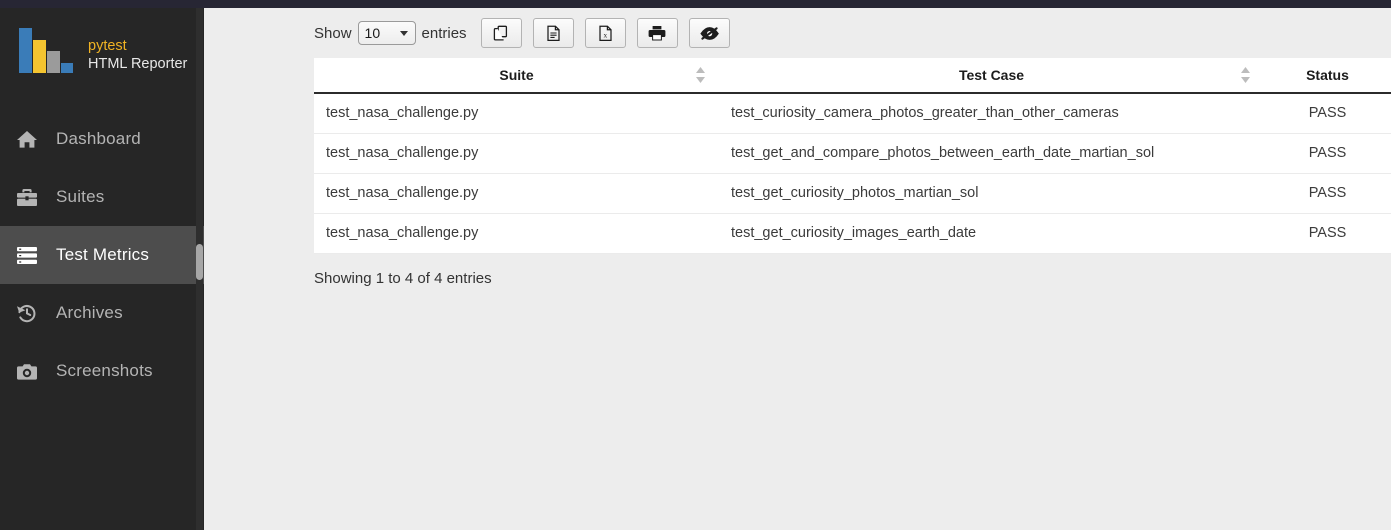 This screenshot has height=530, width=1391. I want to click on sidebar-item-screenshots: Screenshots, so click(98, 371).